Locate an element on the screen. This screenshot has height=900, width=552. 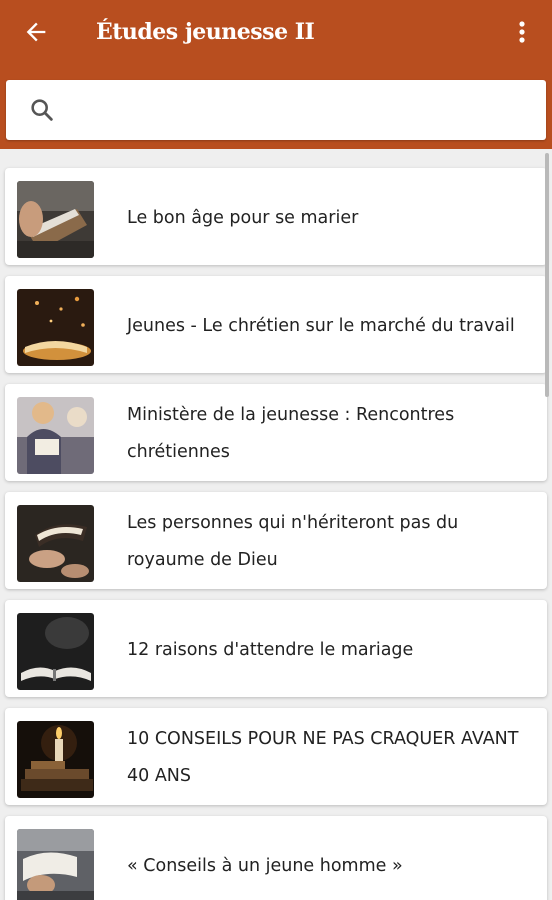
list-item: « Conseils à un jeune homme » is located at coordinates (276, 858).